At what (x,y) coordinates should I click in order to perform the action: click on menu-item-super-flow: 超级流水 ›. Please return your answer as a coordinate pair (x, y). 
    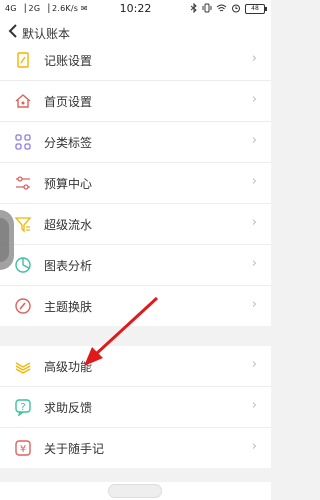
    Looking at the image, I should click on (135, 224).